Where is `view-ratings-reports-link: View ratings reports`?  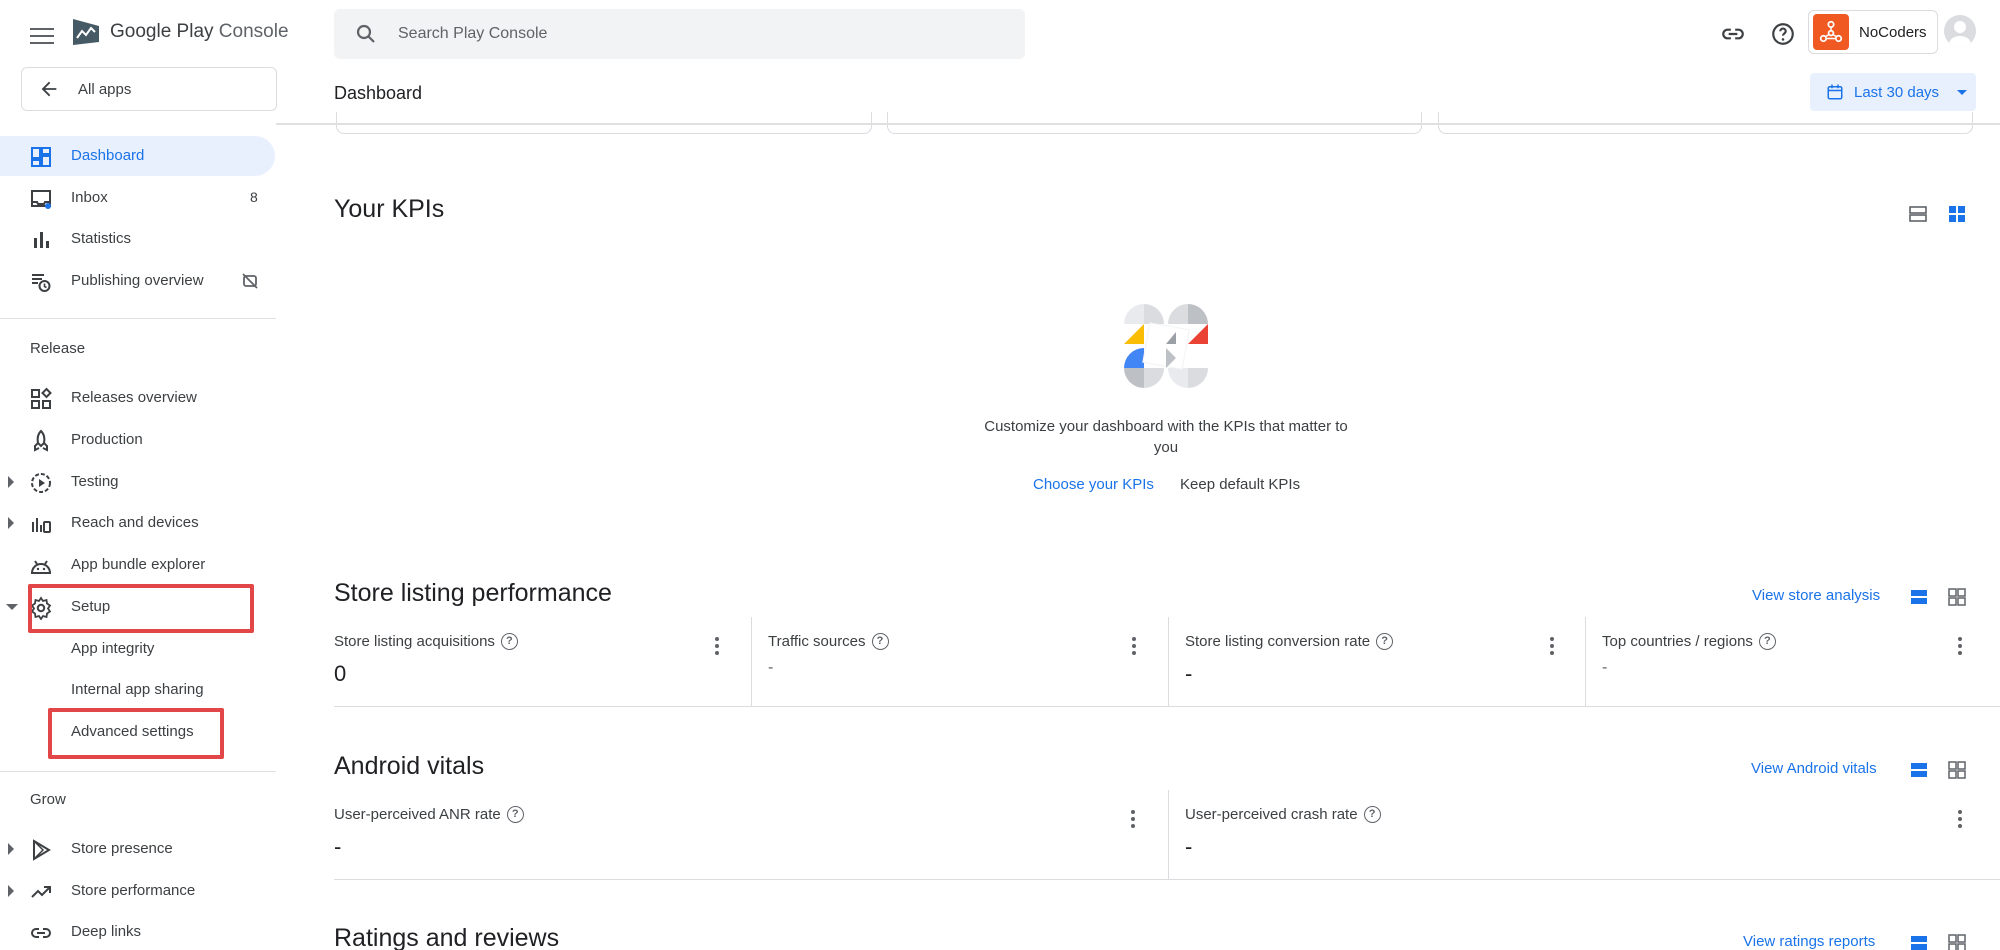
view-ratings-reports-link: View ratings reports is located at coordinates (1809, 941).